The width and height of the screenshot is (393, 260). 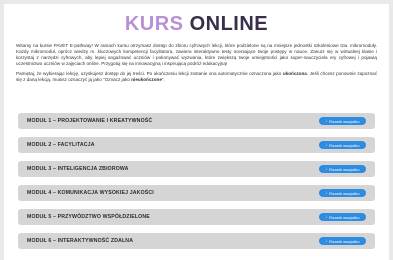 What do you see at coordinates (78, 169) in the screenshot?
I see `module-title: MODUŁ 3 – INTELIGENCJA ZBIOROWA` at bounding box center [78, 169].